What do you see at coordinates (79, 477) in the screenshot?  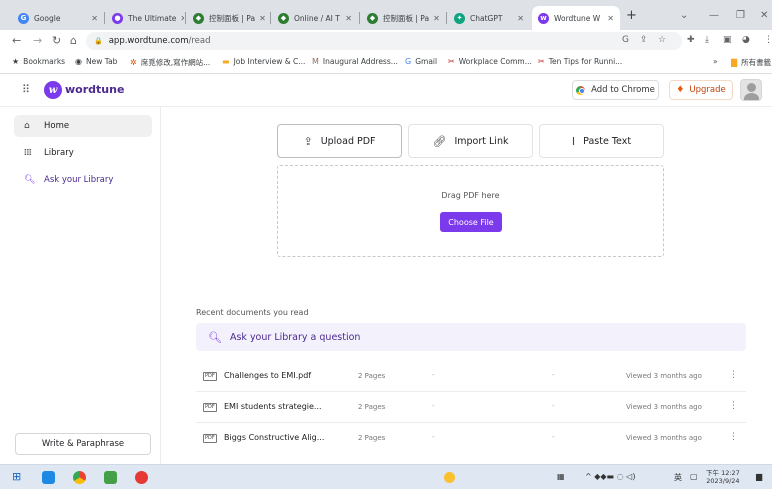 I see `chrome-taskbar-icon` at bounding box center [79, 477].